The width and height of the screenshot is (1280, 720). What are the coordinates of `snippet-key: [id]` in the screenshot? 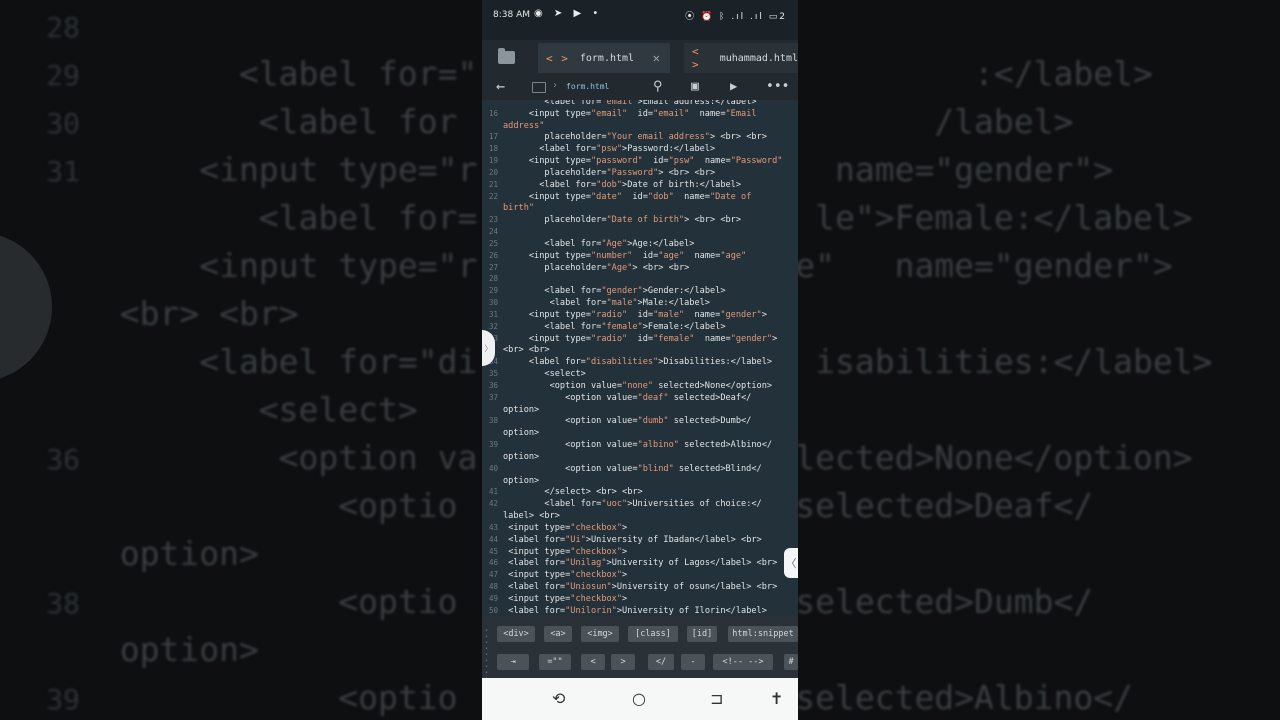 It's located at (702, 634).